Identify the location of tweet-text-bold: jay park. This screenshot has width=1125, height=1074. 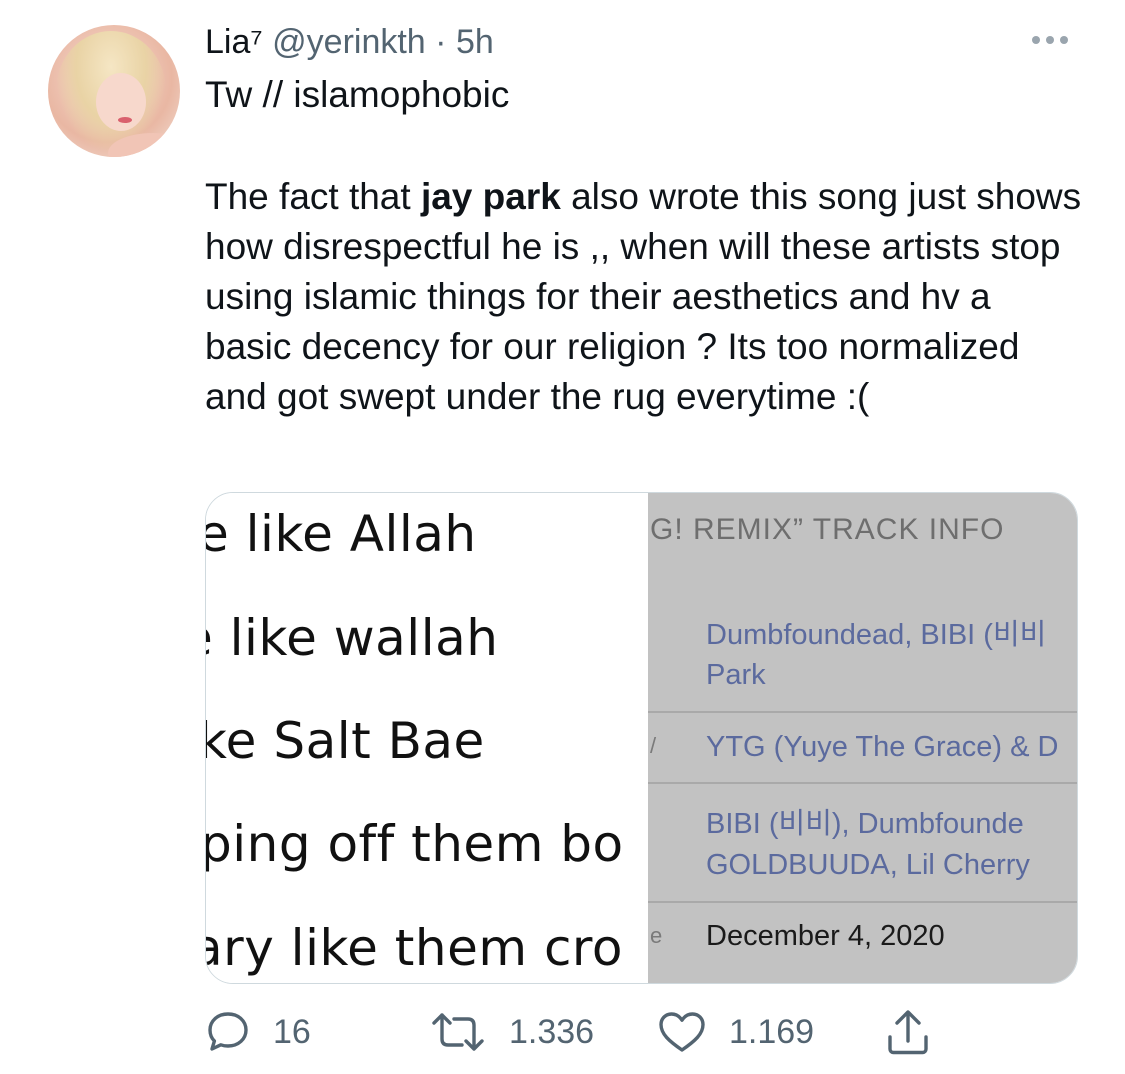
(490, 196).